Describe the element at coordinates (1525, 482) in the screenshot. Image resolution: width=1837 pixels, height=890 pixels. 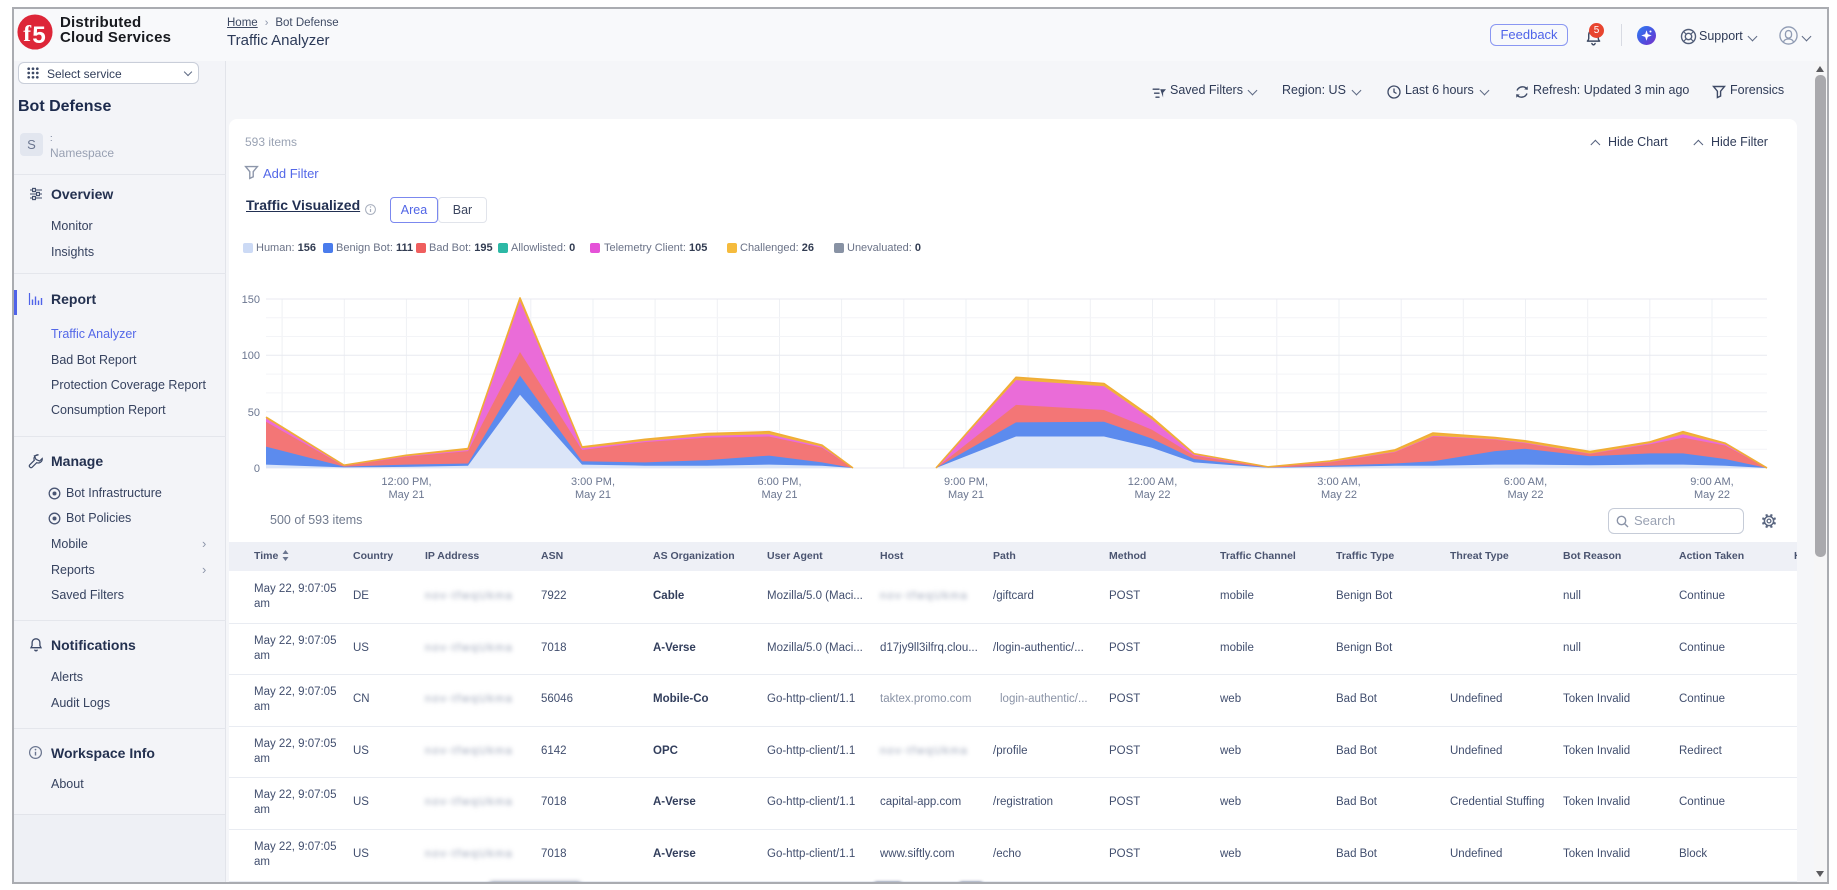
I see `svg-text: 6:00 AM,` at that location.